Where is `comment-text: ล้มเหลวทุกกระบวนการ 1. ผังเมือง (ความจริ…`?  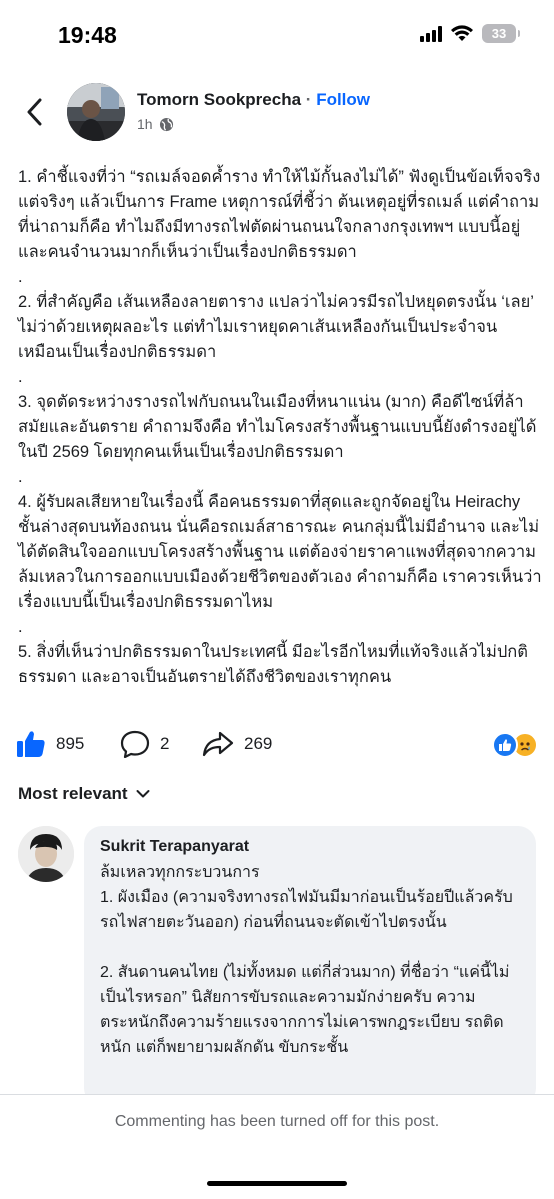 comment-text: ล้มเหลวทุกกระบวนการ 1. ผังเมือง (ความจริ… is located at coordinates (306, 960).